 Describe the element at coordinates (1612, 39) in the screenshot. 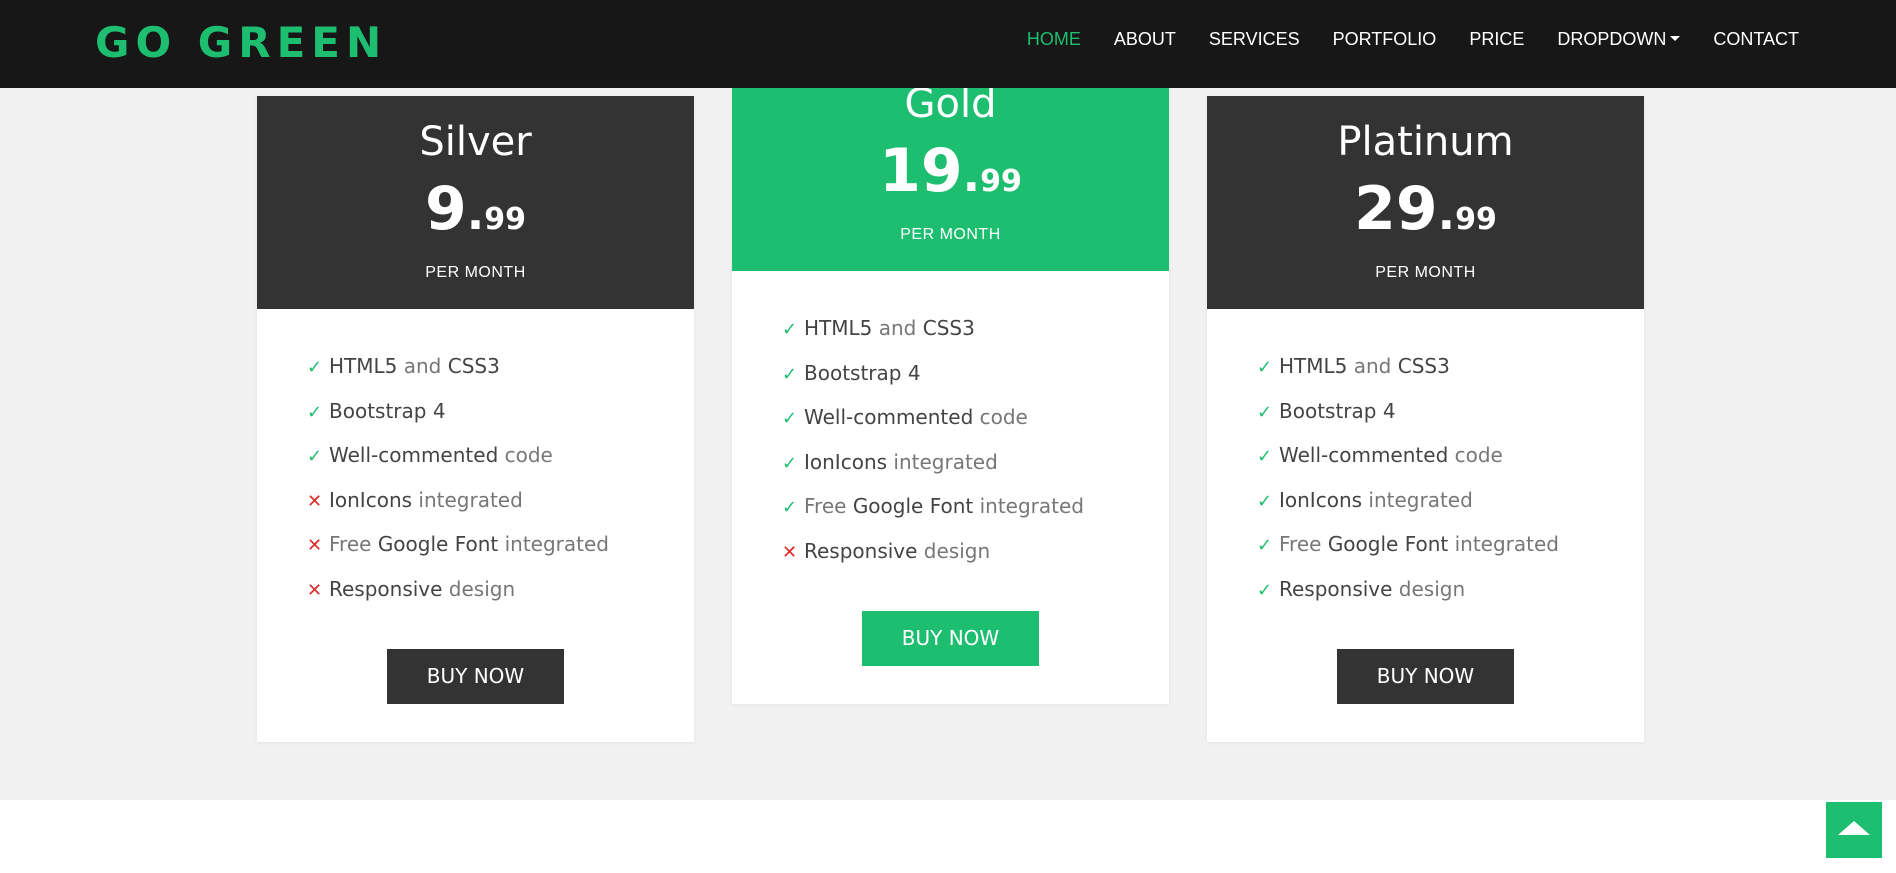

I see `nav-item-dropdown-label: DROPDOWN` at that location.